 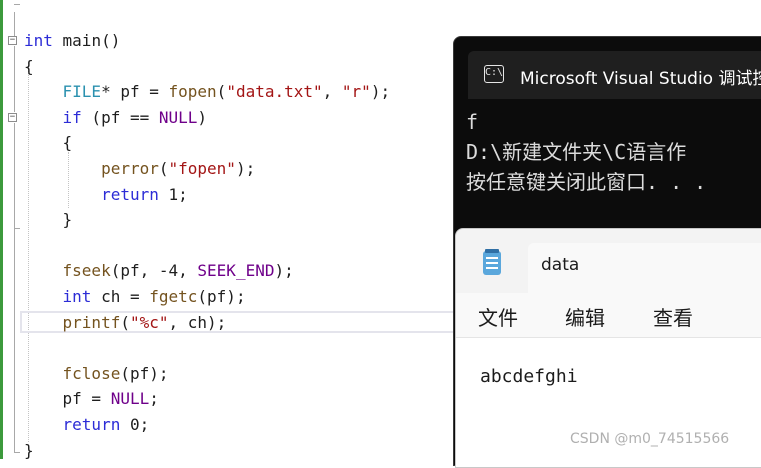 I want to click on code-token: ), so click(x=202, y=117).